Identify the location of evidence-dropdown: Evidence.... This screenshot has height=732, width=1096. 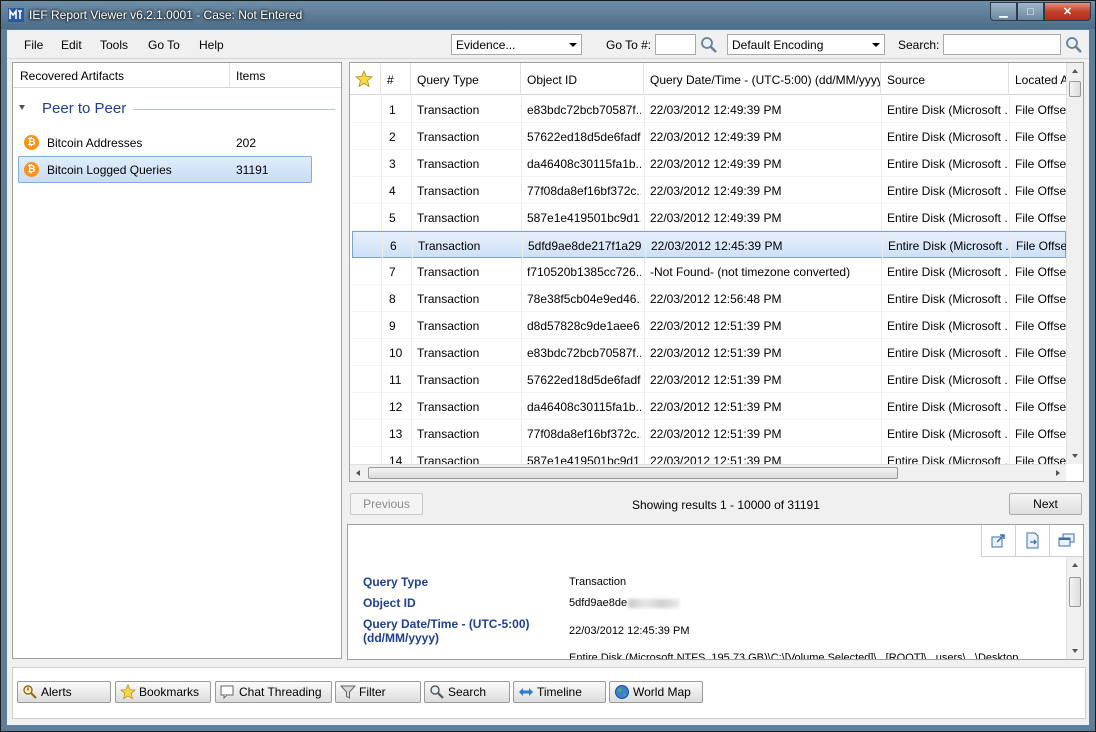
(516, 44).